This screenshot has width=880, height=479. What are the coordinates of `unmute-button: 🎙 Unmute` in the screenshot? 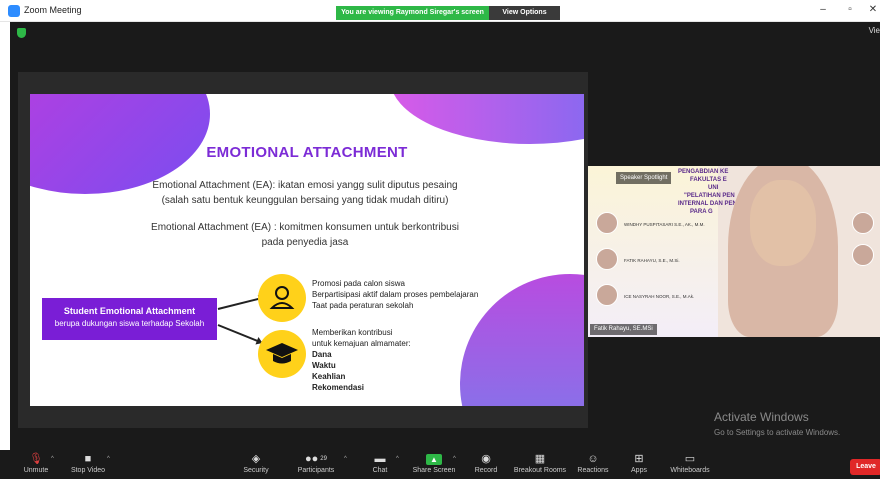 It's located at (36, 464).